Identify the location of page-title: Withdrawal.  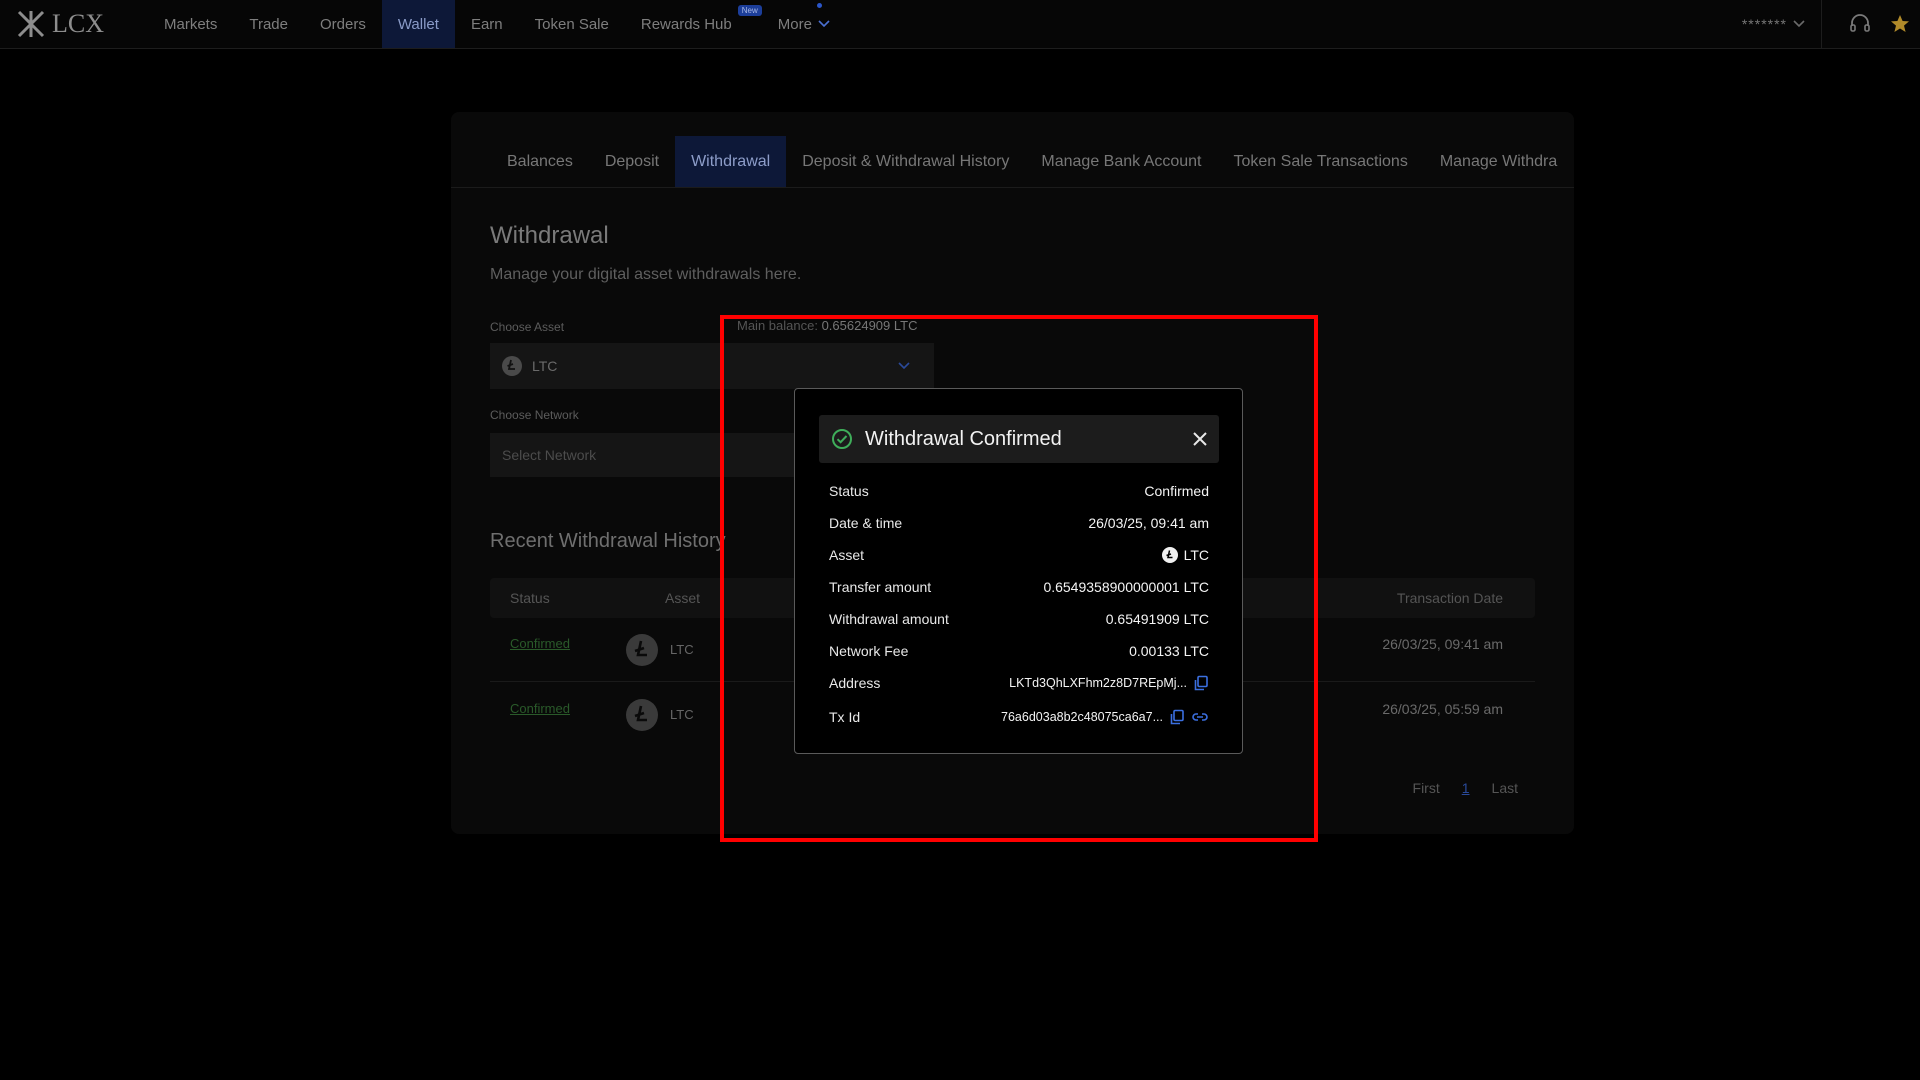
(549, 235).